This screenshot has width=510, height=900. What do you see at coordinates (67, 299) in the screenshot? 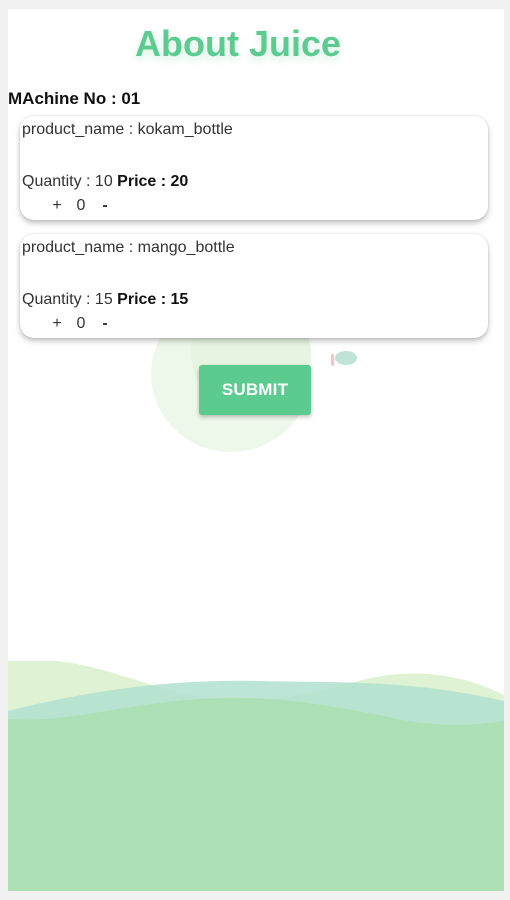
I see `product-quantity: Quantity : 15` at bounding box center [67, 299].